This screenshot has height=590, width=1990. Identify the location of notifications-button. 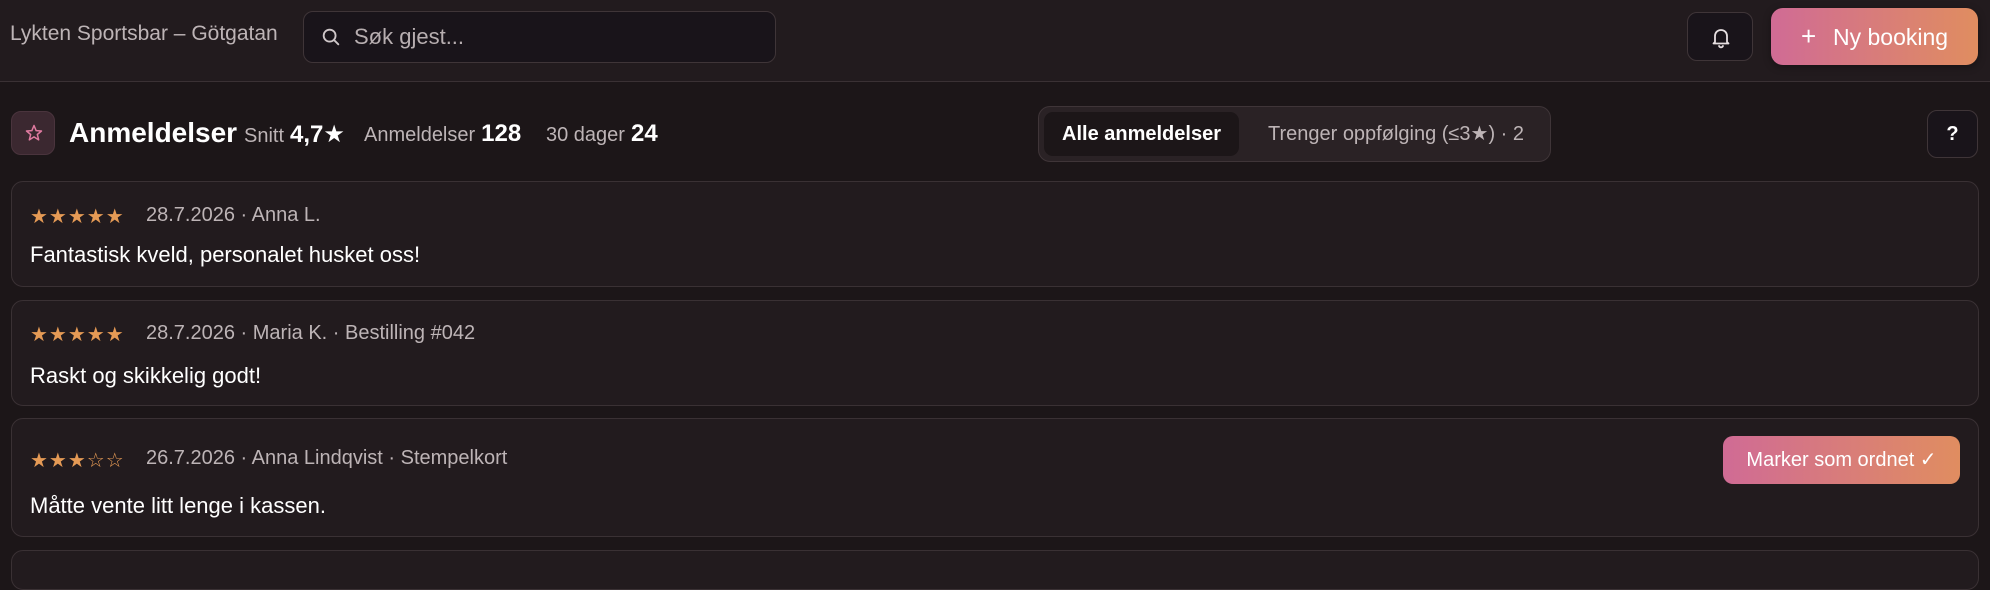
(1720, 36).